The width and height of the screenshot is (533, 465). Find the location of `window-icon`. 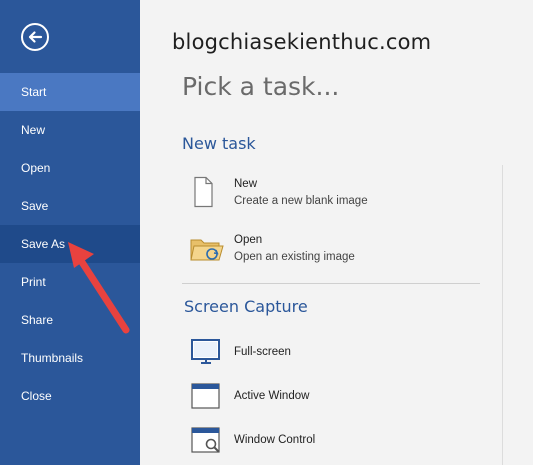

window-icon is located at coordinates (206, 398).